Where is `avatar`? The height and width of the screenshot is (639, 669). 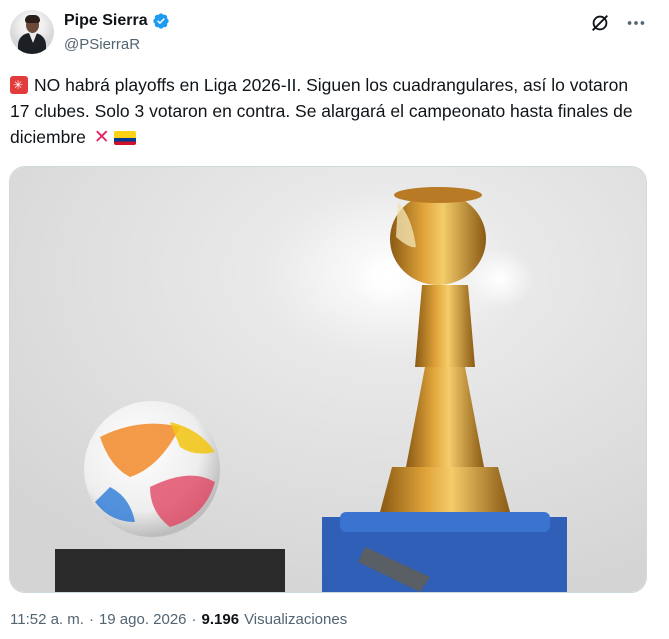
avatar is located at coordinates (32, 32).